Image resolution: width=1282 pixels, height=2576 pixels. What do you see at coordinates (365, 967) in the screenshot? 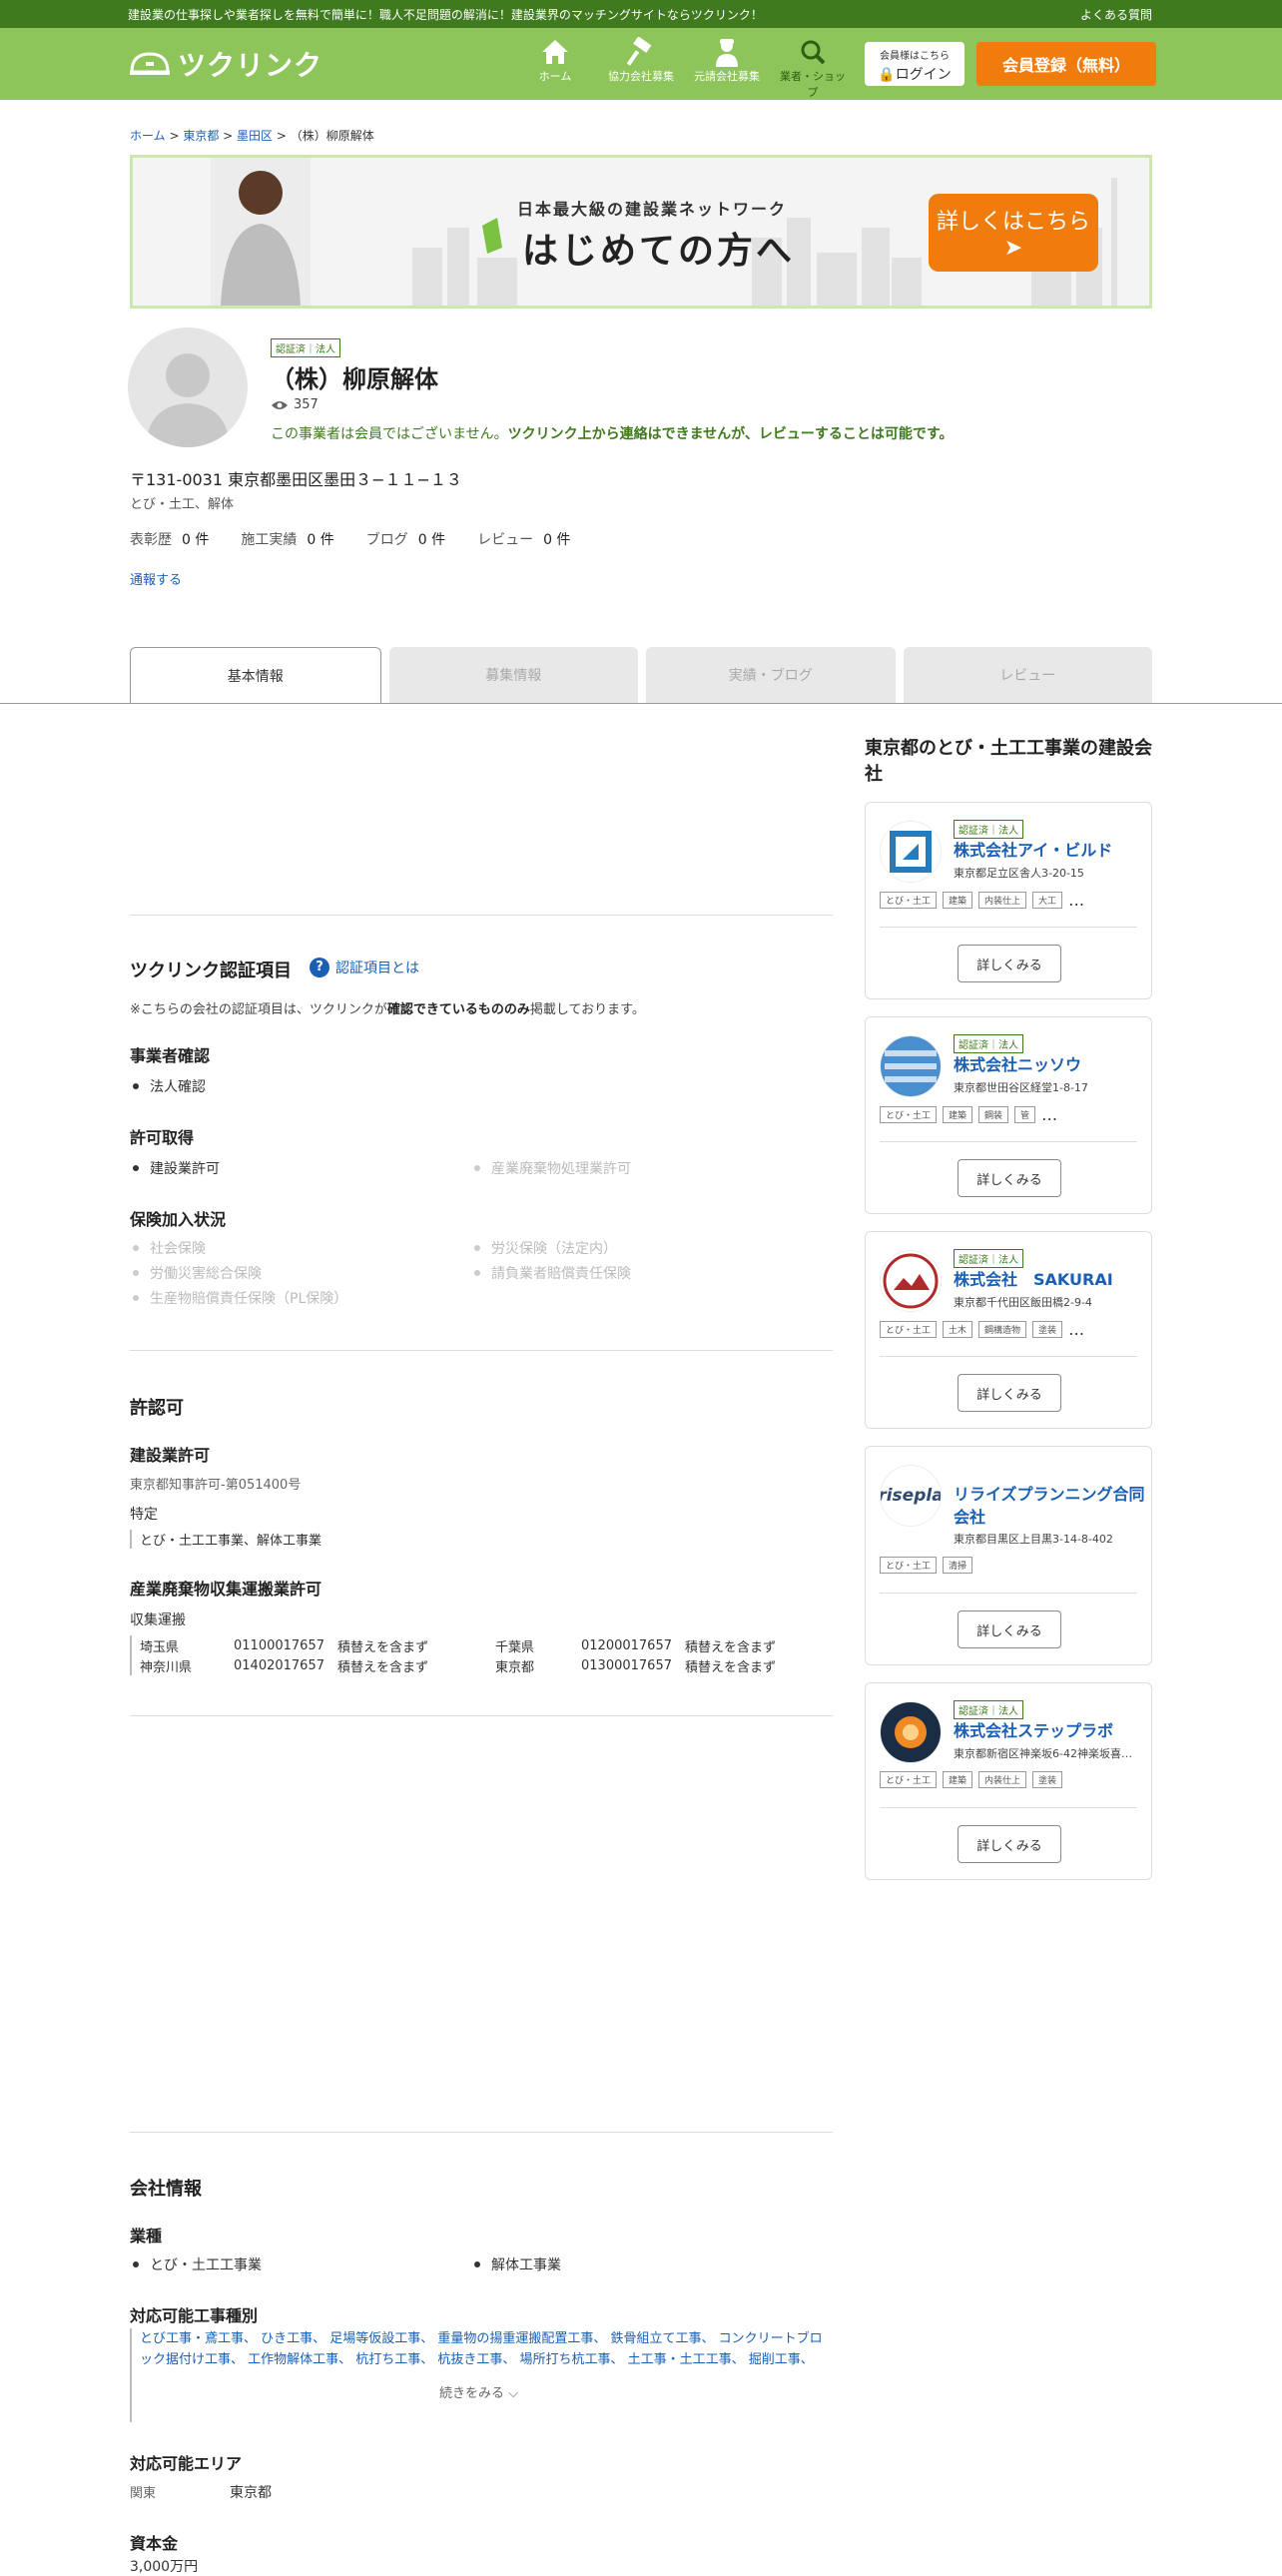
I see `cert-help-link: ? 認証項目とは` at bounding box center [365, 967].